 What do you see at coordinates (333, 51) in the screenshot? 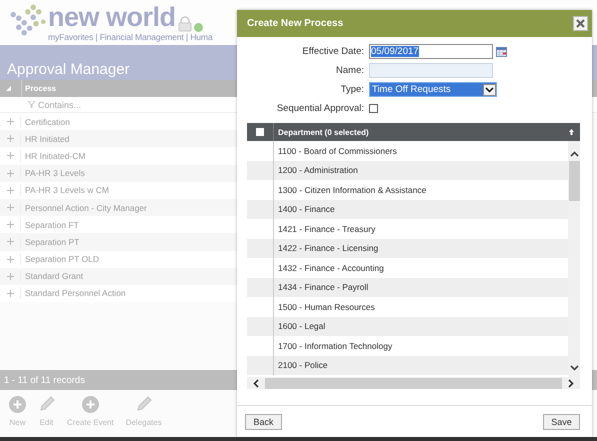
I see `field-label: Effective Date:` at bounding box center [333, 51].